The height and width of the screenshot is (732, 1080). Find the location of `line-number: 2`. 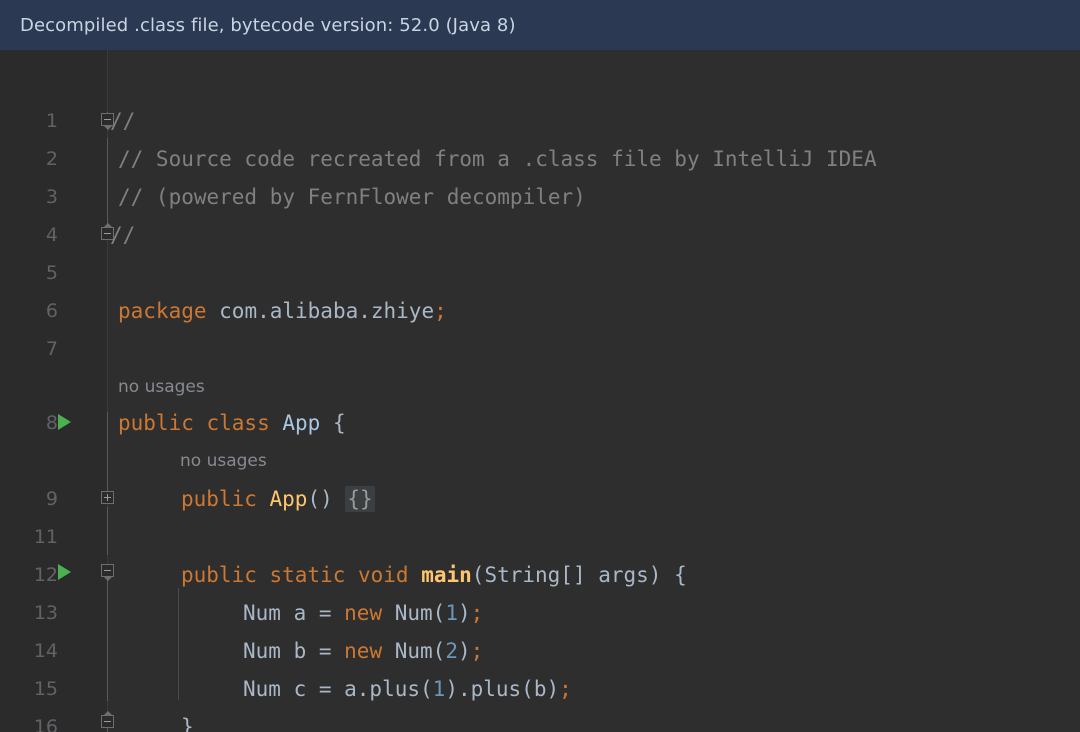

line-number: 2 is located at coordinates (51, 159).